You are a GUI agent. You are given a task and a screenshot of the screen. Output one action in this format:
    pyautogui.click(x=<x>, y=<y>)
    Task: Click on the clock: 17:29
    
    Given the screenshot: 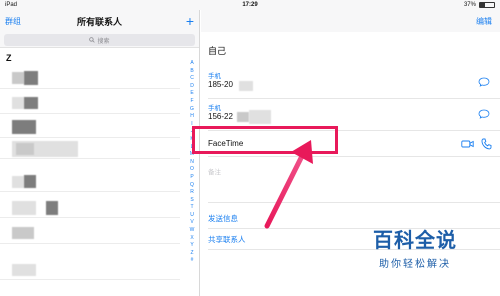 What is the action you would take?
    pyautogui.click(x=250, y=5)
    